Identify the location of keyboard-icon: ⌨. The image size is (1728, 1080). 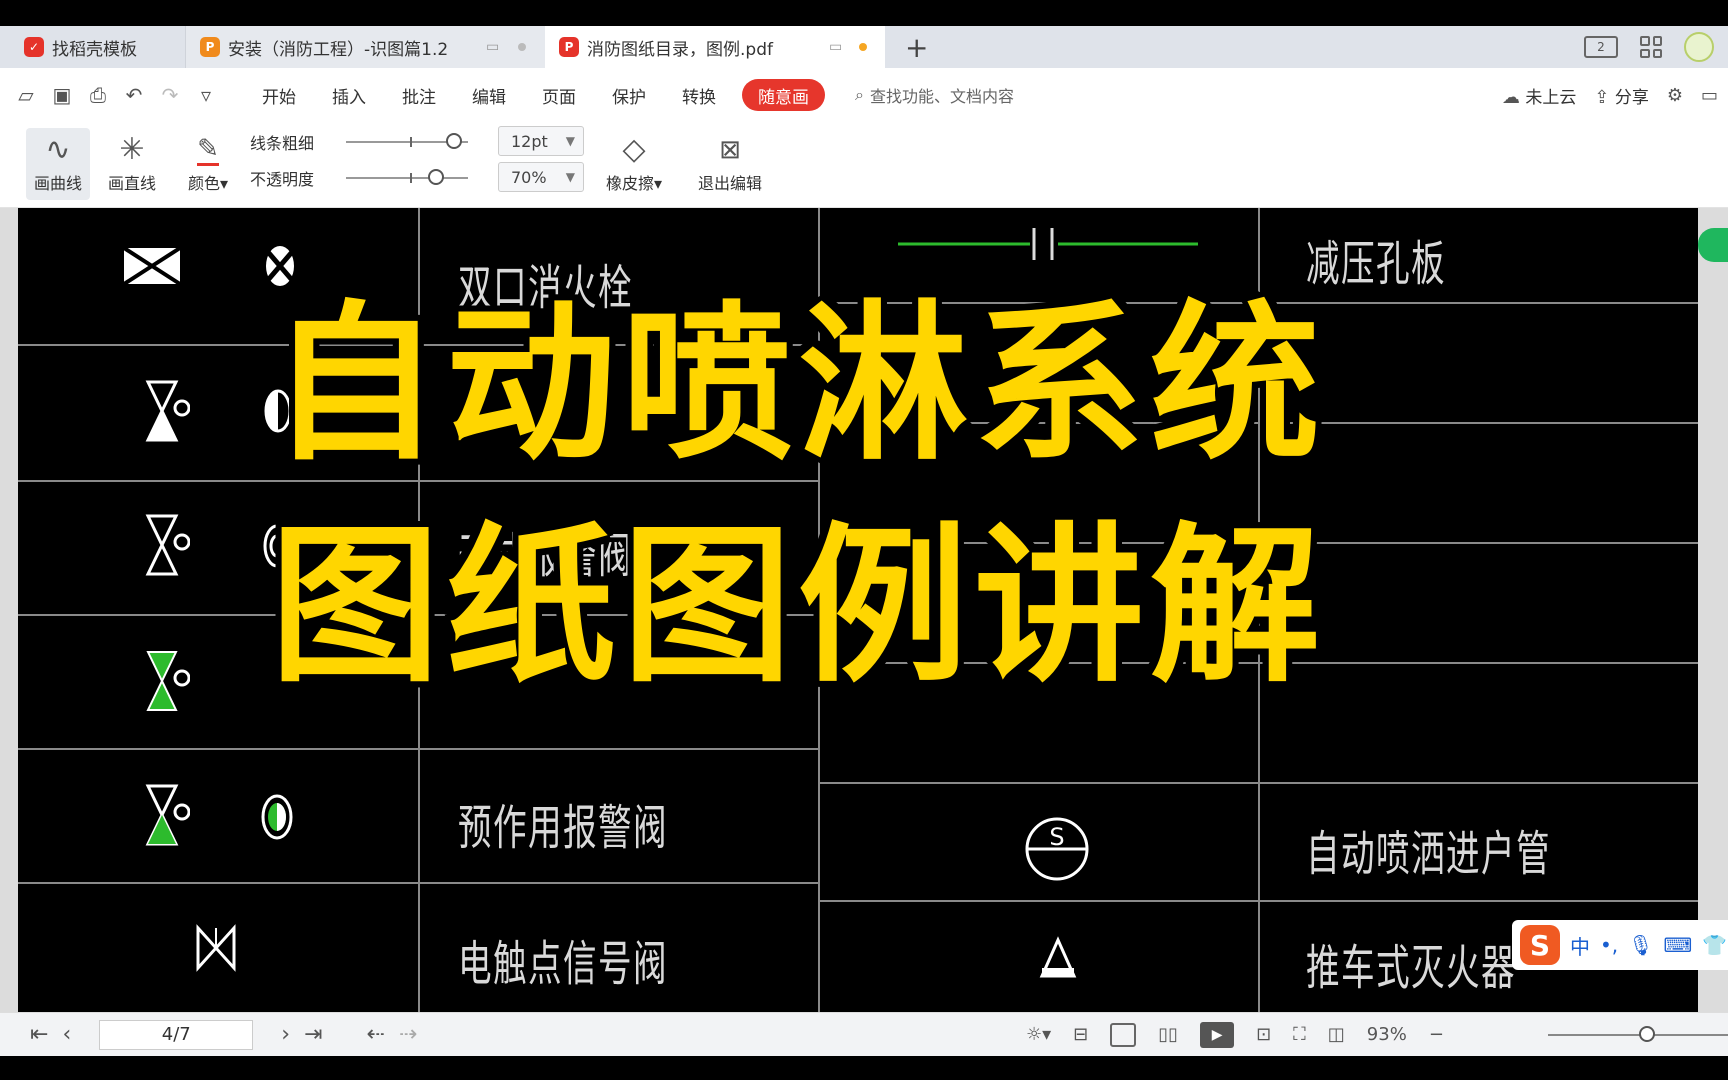
(1678, 945).